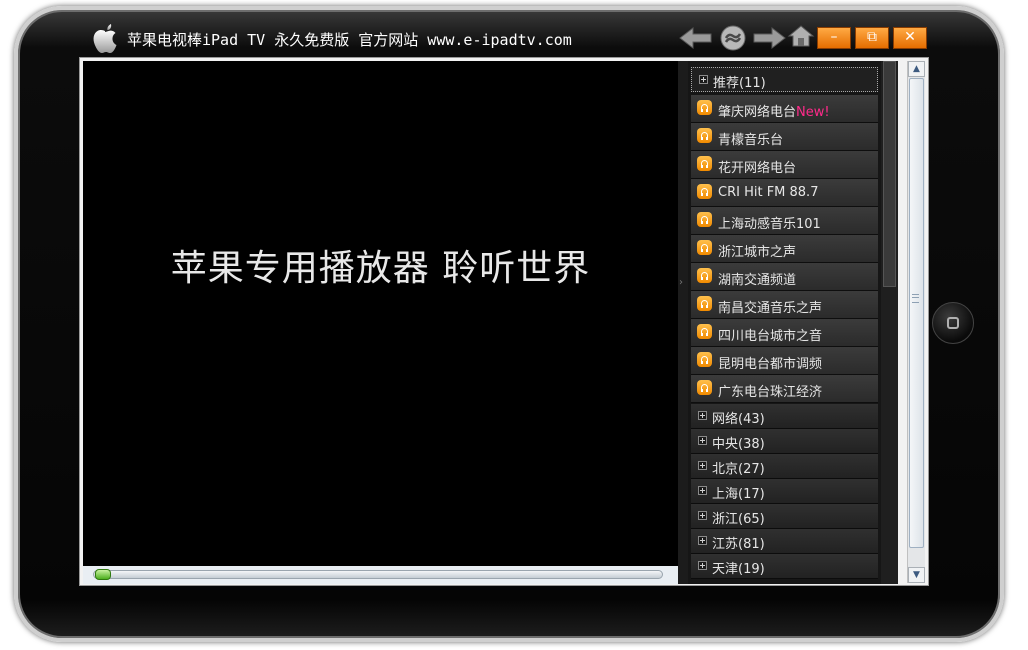 This screenshot has height=650, width=1028. What do you see at coordinates (738, 569) in the screenshot?
I see `category-label: 天津(19)` at bounding box center [738, 569].